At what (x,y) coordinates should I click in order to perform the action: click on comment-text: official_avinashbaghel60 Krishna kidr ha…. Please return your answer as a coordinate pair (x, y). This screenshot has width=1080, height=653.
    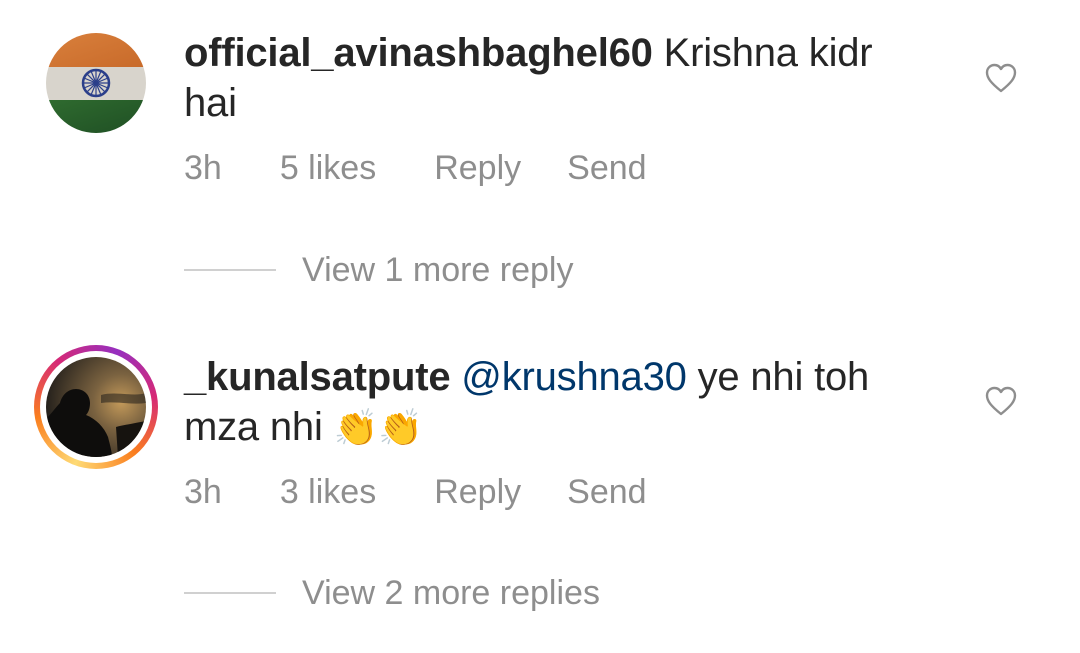
    Looking at the image, I should click on (554, 78).